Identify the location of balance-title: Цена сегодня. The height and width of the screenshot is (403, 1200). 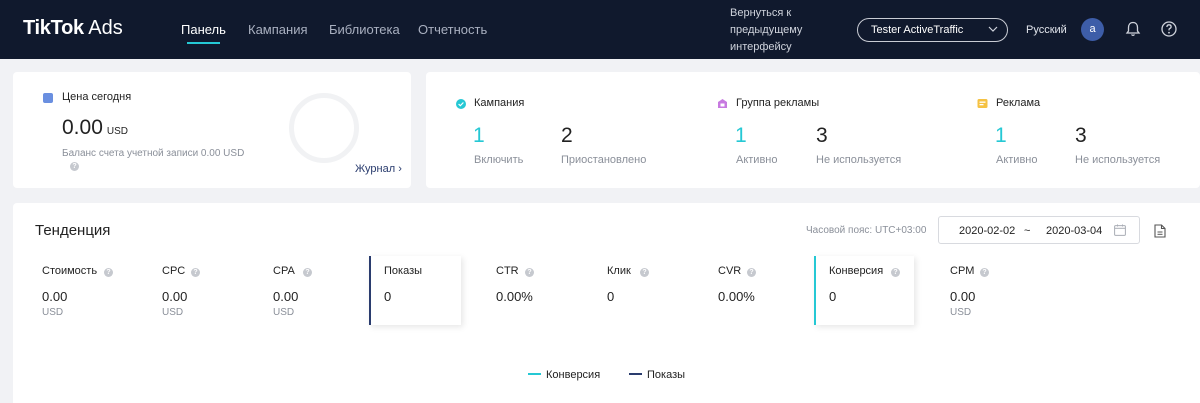
(97, 97).